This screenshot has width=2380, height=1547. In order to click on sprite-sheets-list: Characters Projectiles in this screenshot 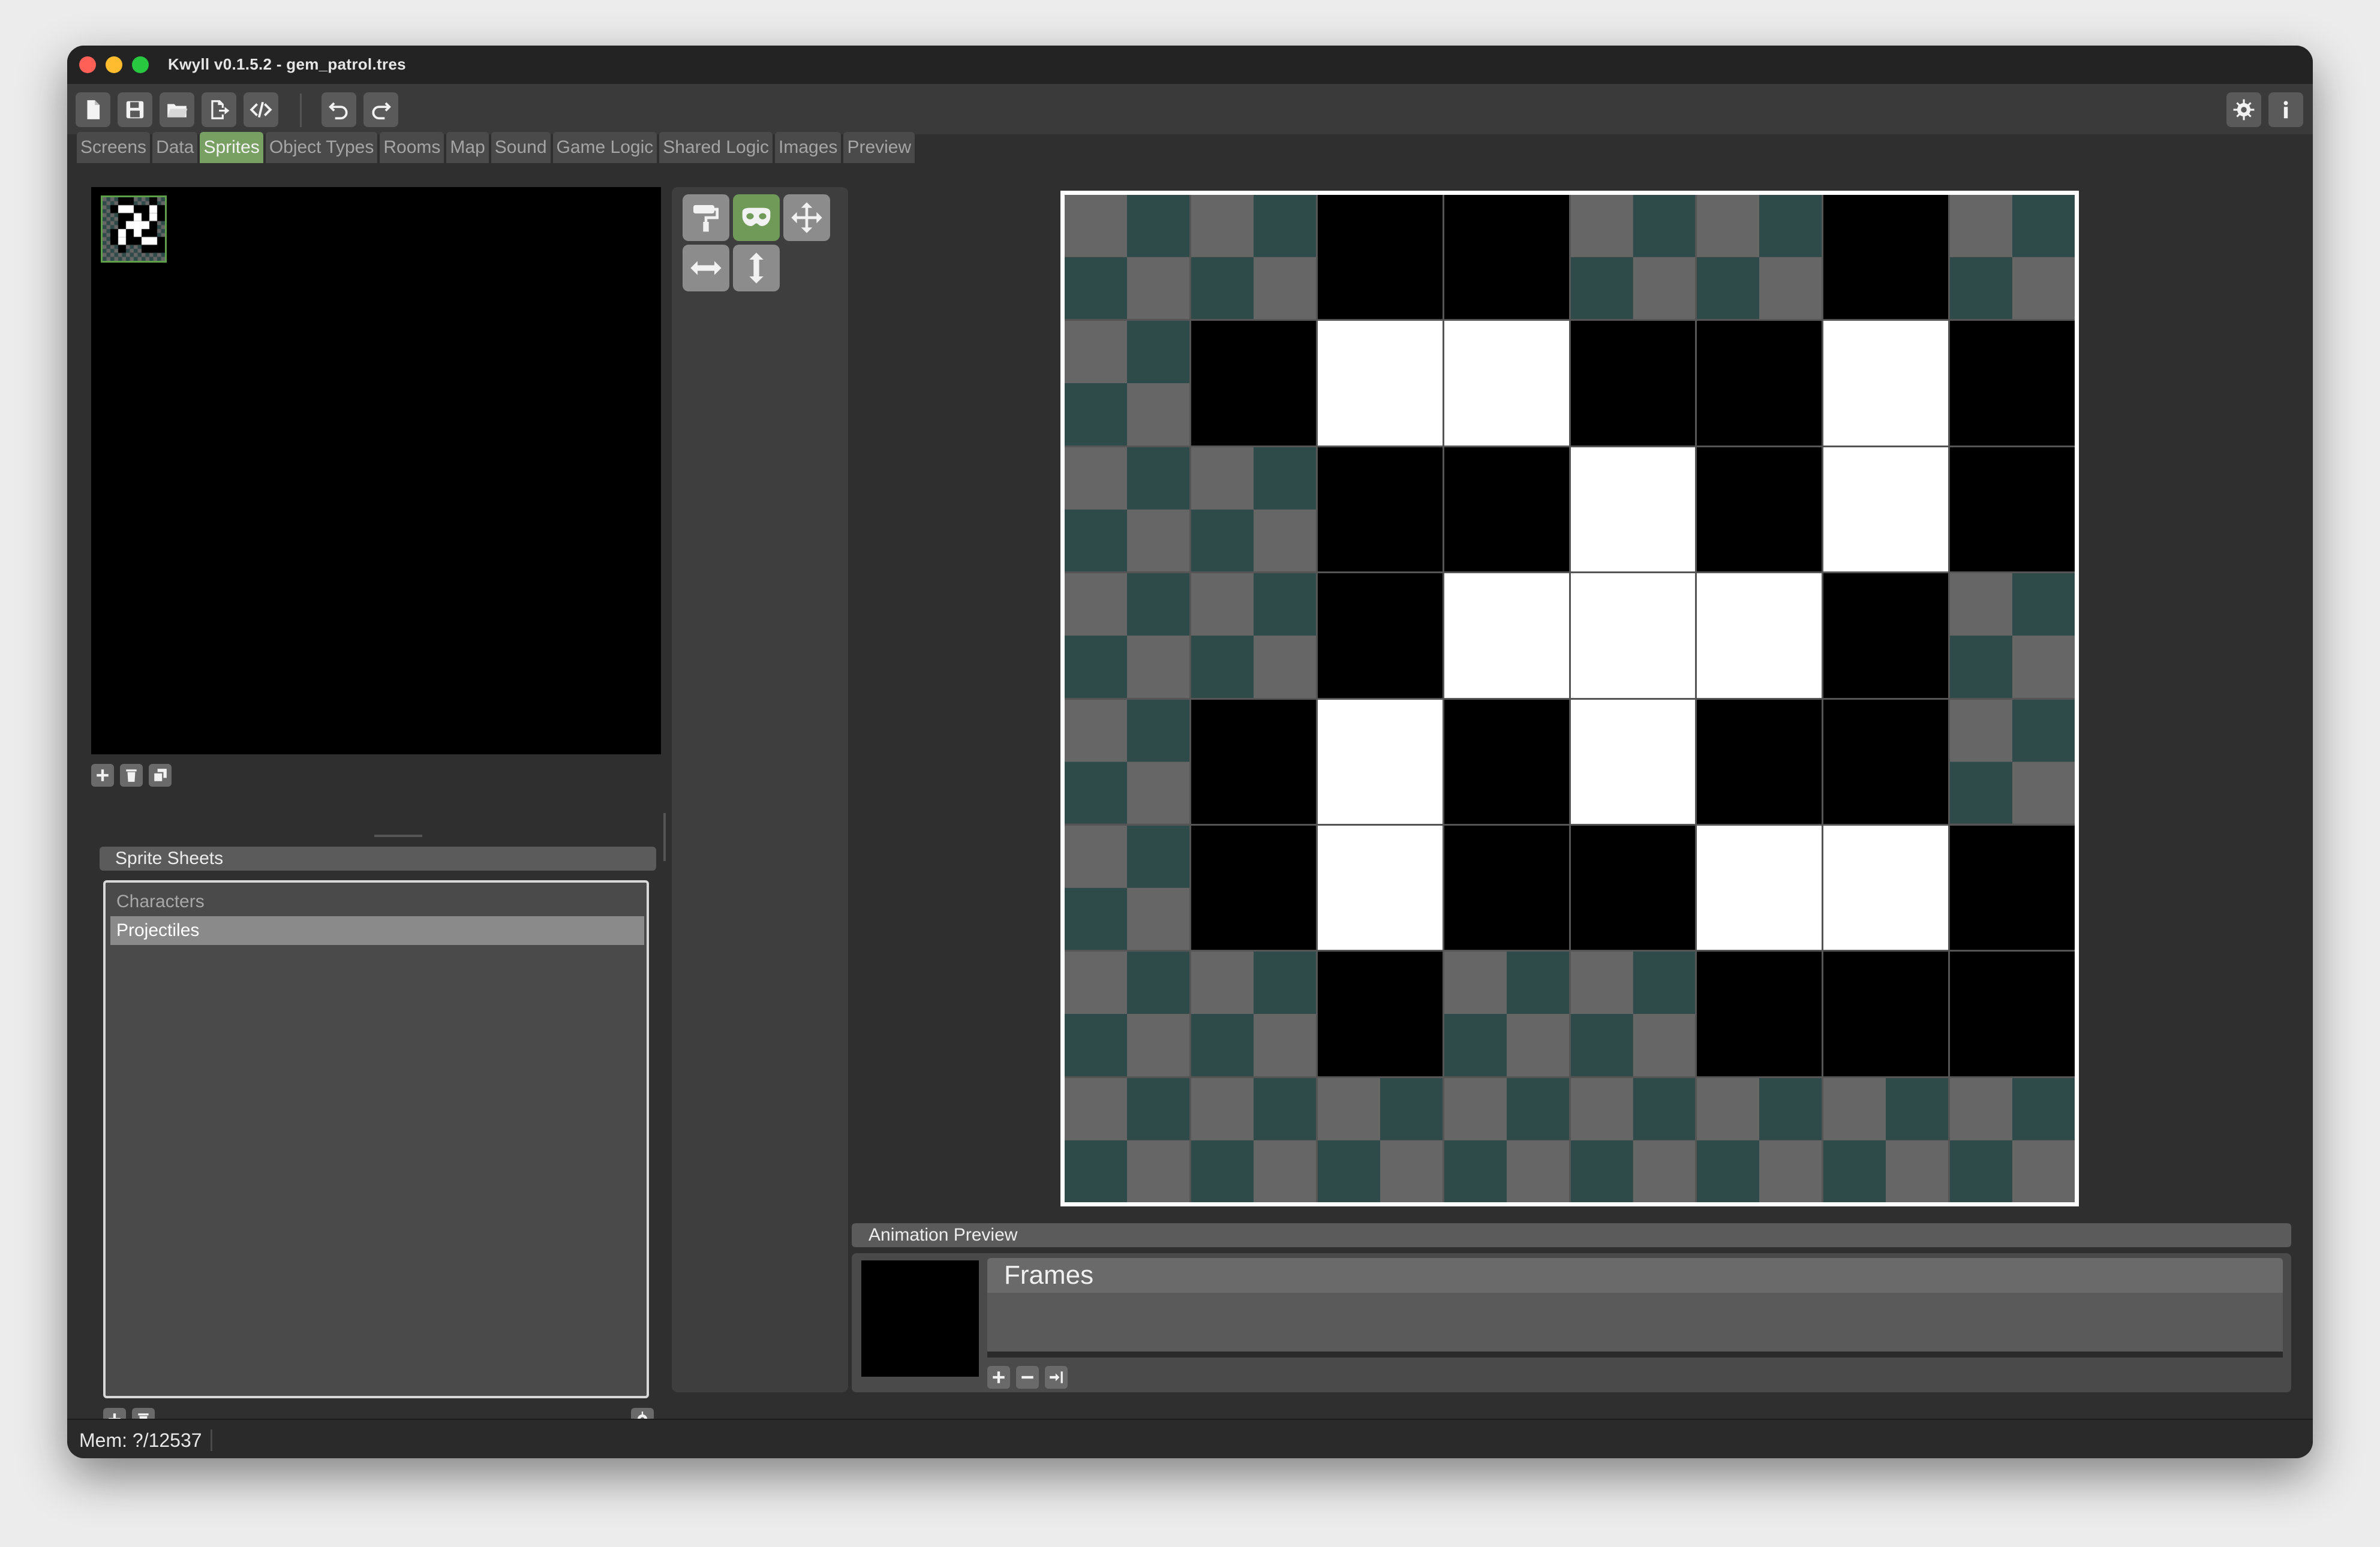, I will do `click(376, 1139)`.